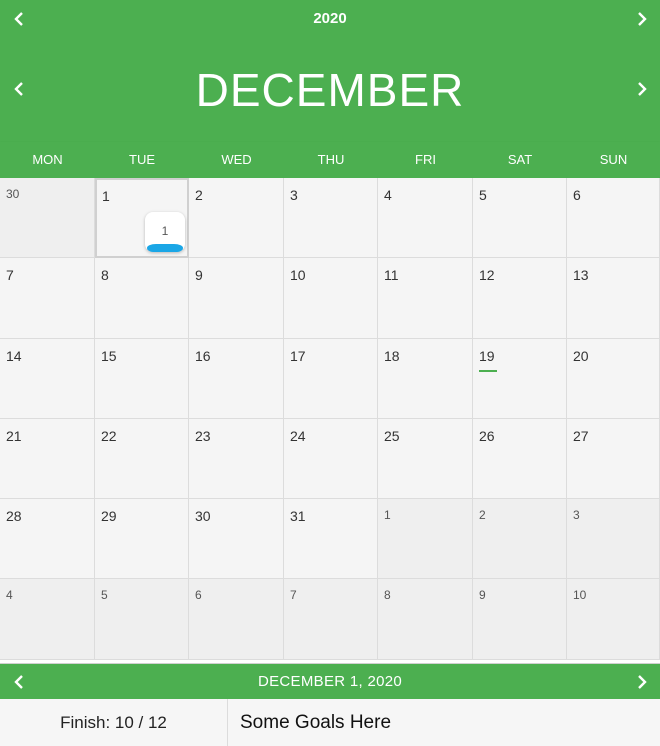 The image size is (660, 746). I want to click on day-number: 11, so click(391, 275).